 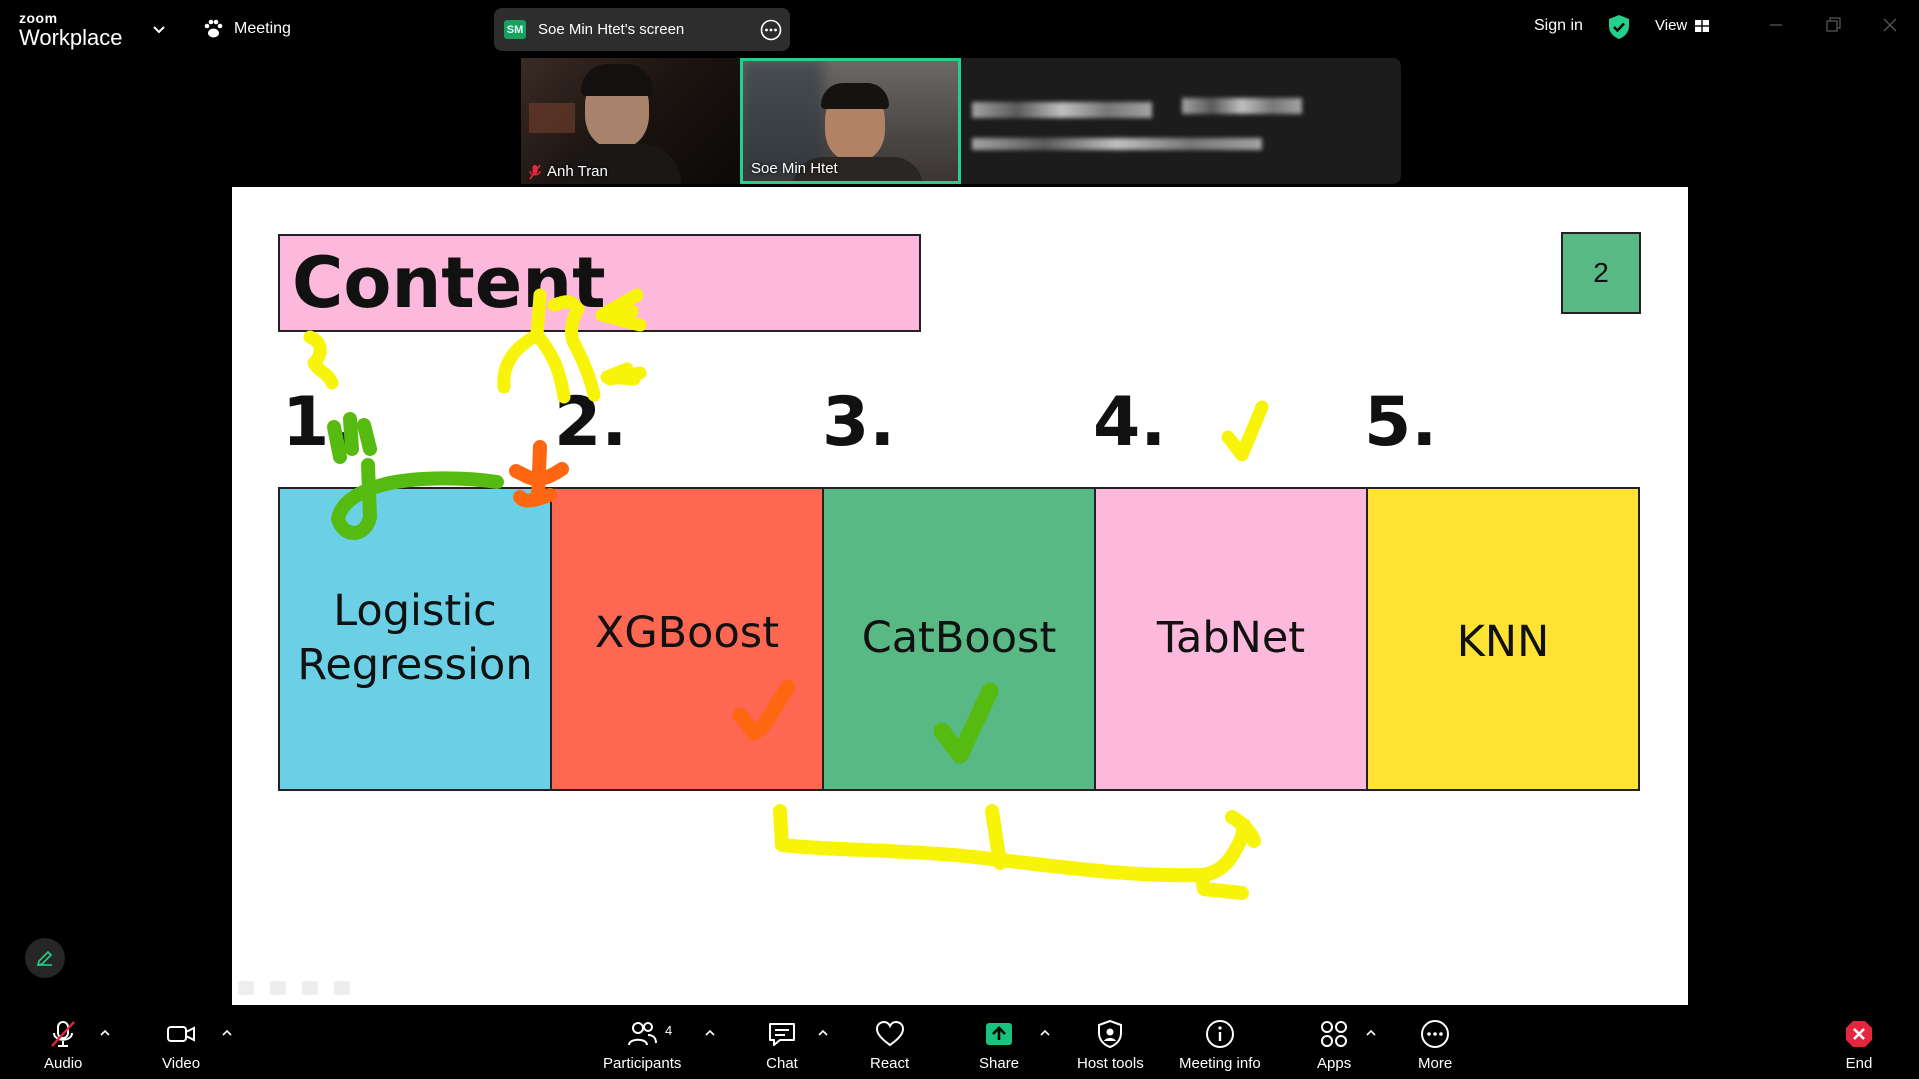 I want to click on slide-title-box: Content, so click(x=599, y=283).